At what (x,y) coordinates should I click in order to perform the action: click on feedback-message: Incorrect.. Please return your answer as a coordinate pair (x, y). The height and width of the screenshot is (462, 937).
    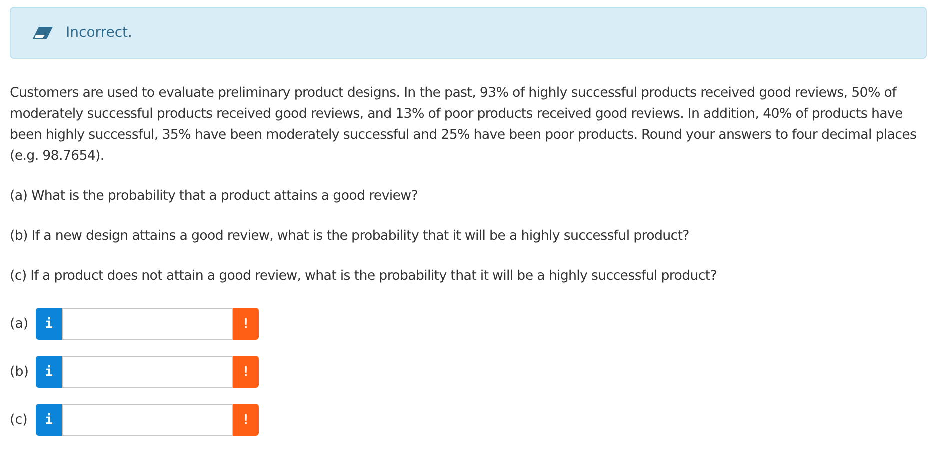
    Looking at the image, I should click on (99, 33).